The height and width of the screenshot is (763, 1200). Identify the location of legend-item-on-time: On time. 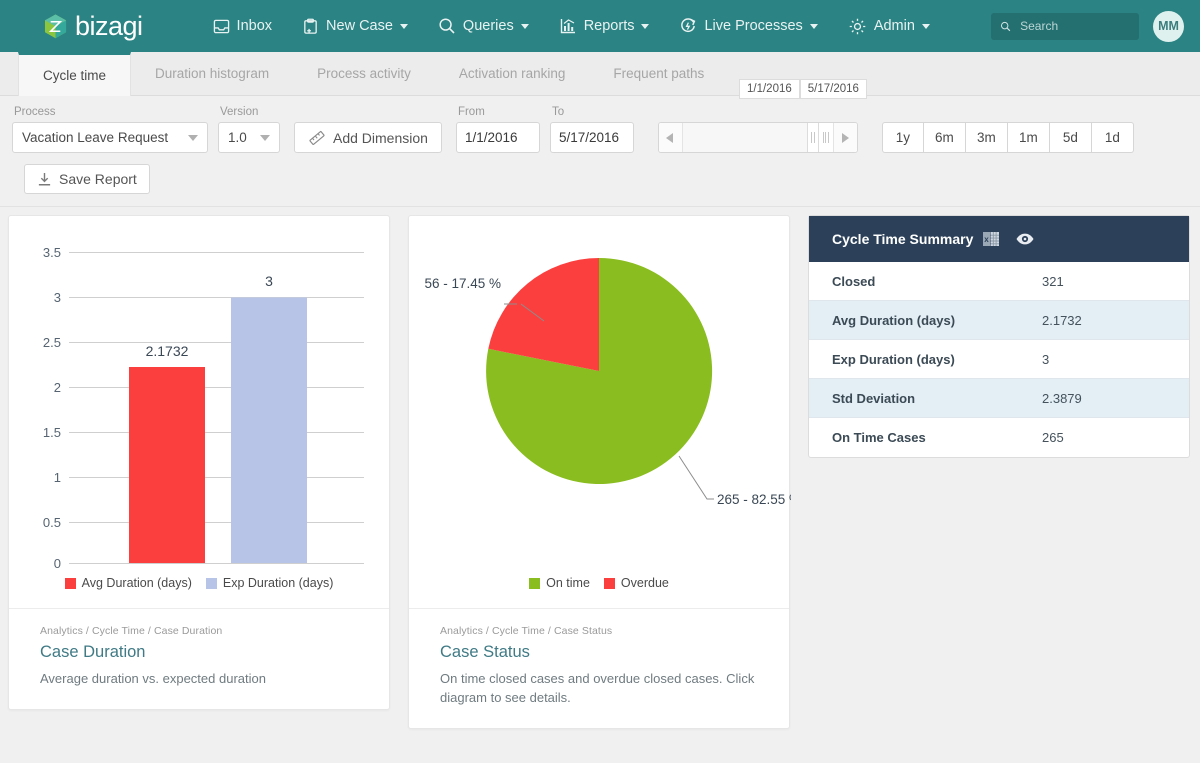
(559, 583).